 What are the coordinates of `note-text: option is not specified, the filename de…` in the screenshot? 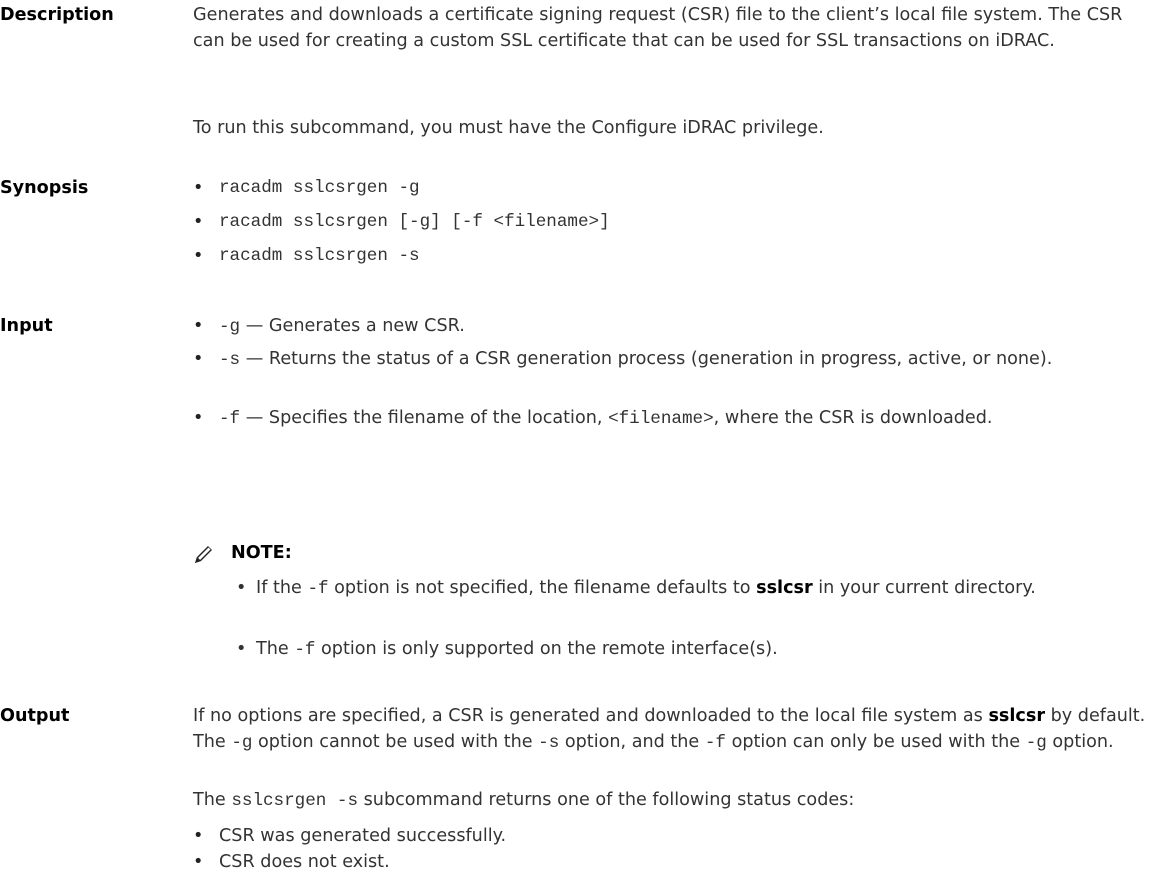 It's located at (542, 588).